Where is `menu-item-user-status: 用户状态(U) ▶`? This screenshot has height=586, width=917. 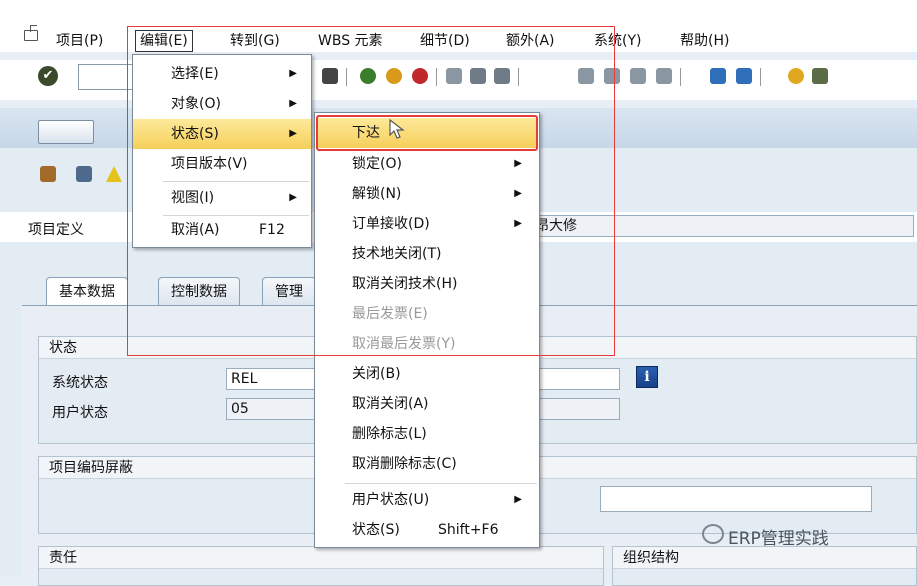
menu-item-user-status: 用户状态(U) ▶ is located at coordinates (427, 500).